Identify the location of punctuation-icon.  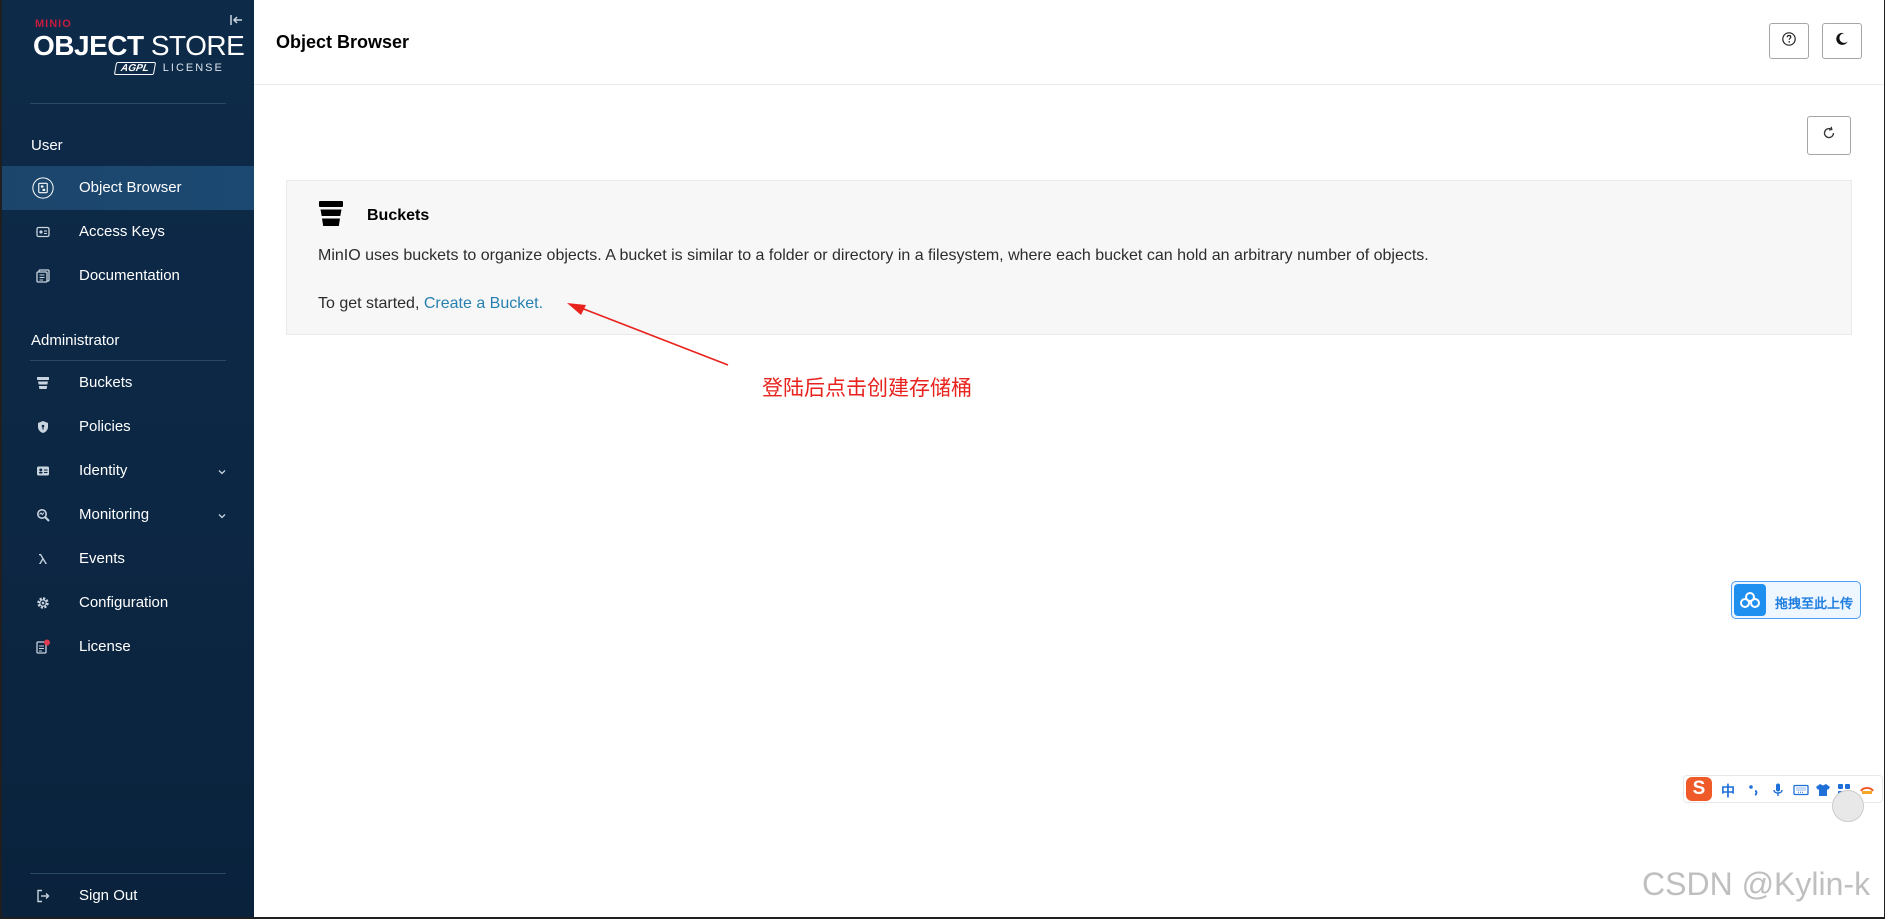
(1754, 790).